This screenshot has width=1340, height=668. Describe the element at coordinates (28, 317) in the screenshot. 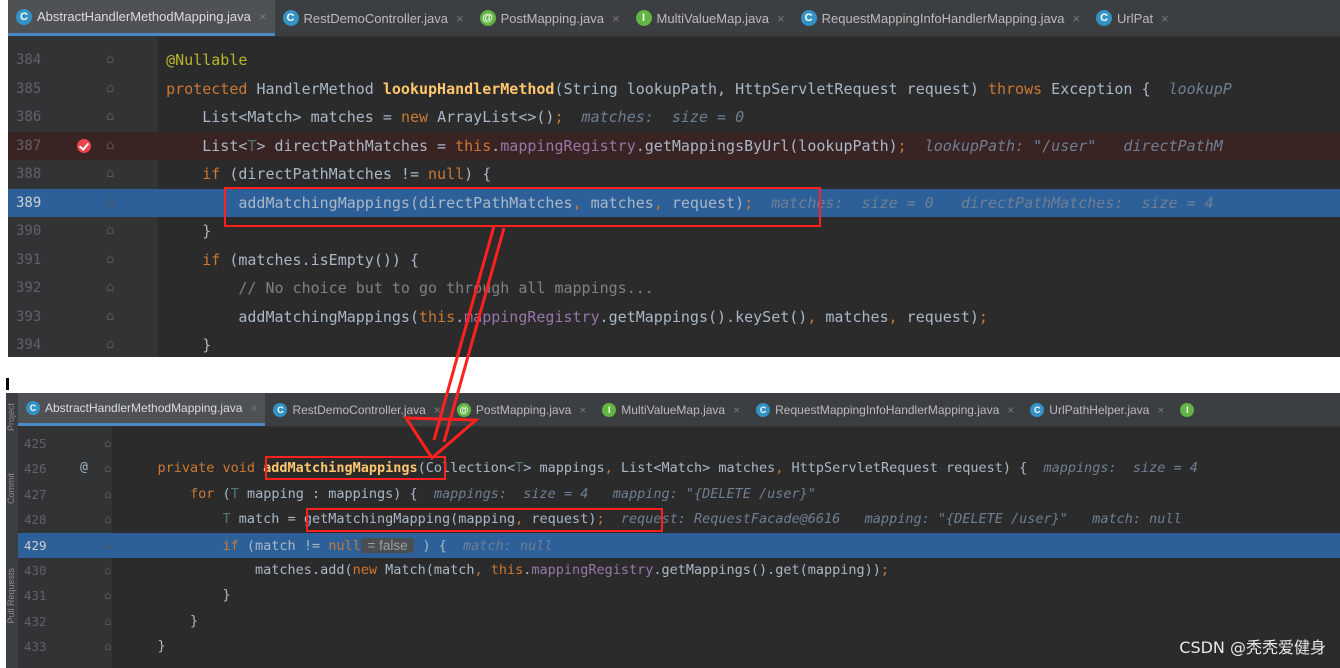

I see `line-number: 393` at that location.